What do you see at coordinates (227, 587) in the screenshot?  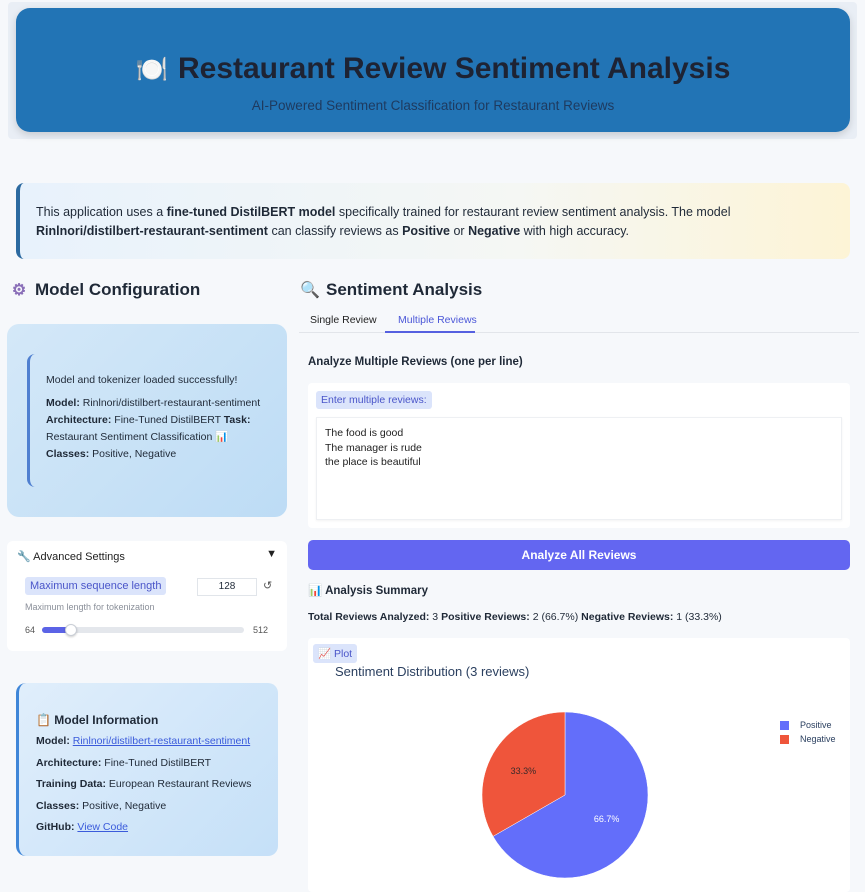 I see `max-seq-length-input: 128` at bounding box center [227, 587].